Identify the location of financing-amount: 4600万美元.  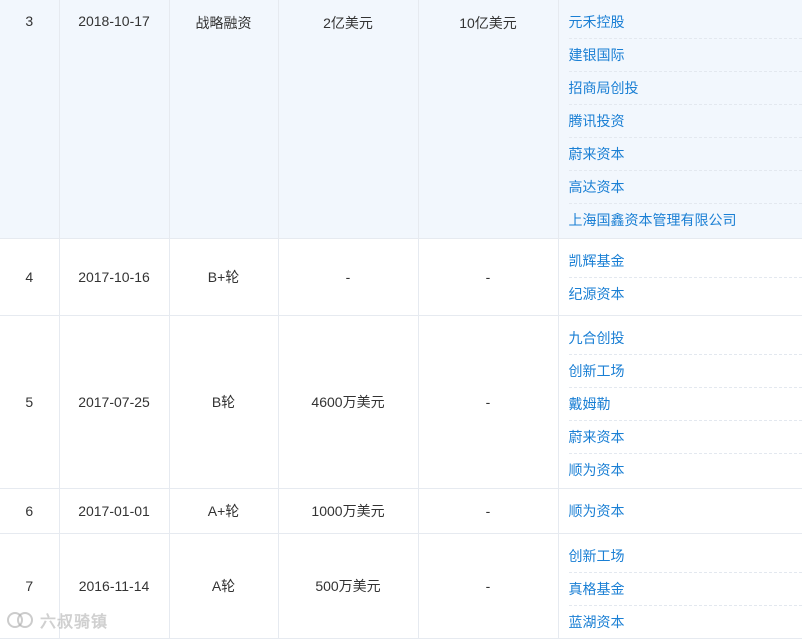
(348, 401).